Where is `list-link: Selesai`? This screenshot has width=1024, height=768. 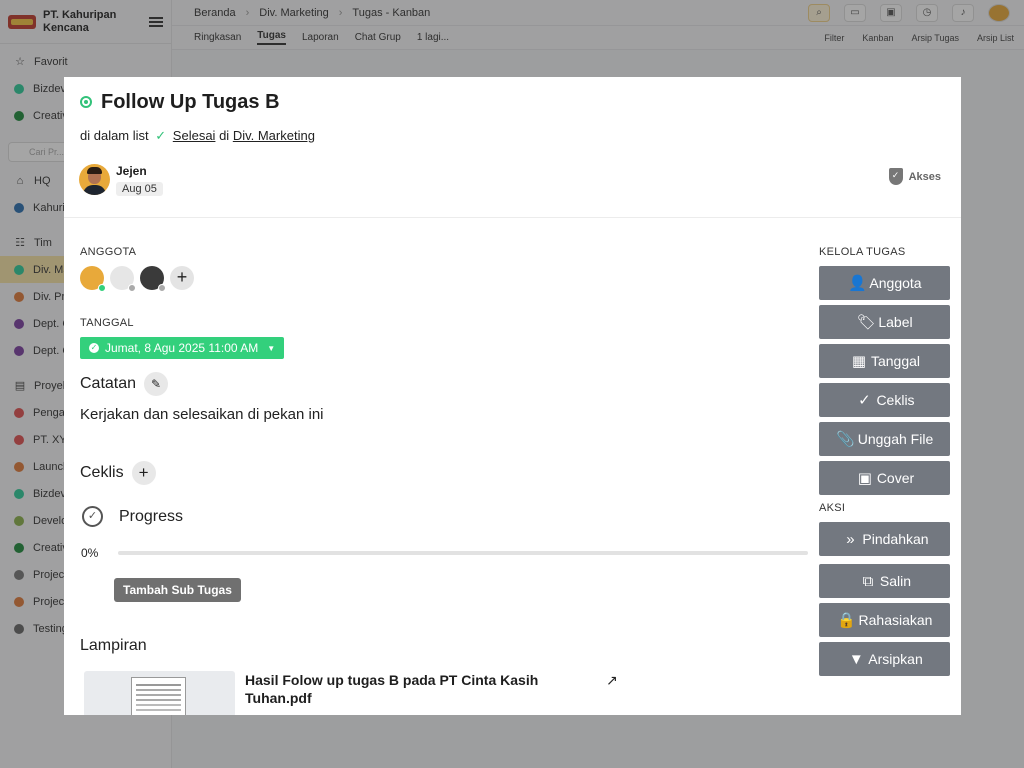 list-link: Selesai is located at coordinates (194, 135).